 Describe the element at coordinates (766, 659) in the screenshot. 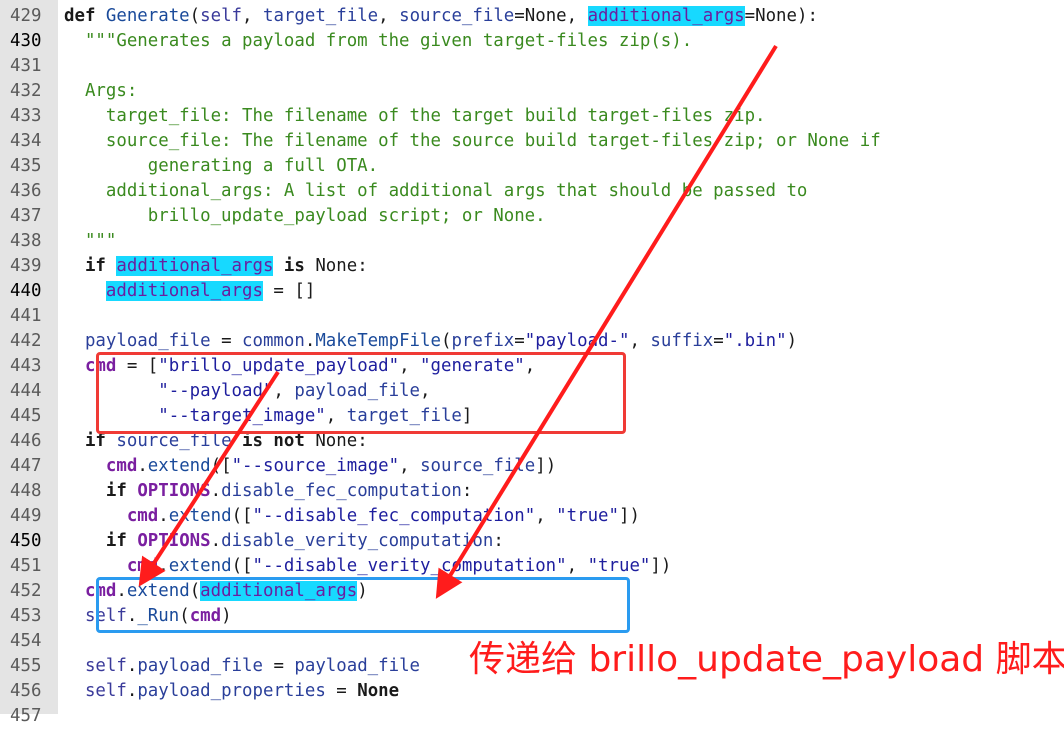

I see `annotation-caption: 传递给 brillo_update_payload 脚本` at that location.